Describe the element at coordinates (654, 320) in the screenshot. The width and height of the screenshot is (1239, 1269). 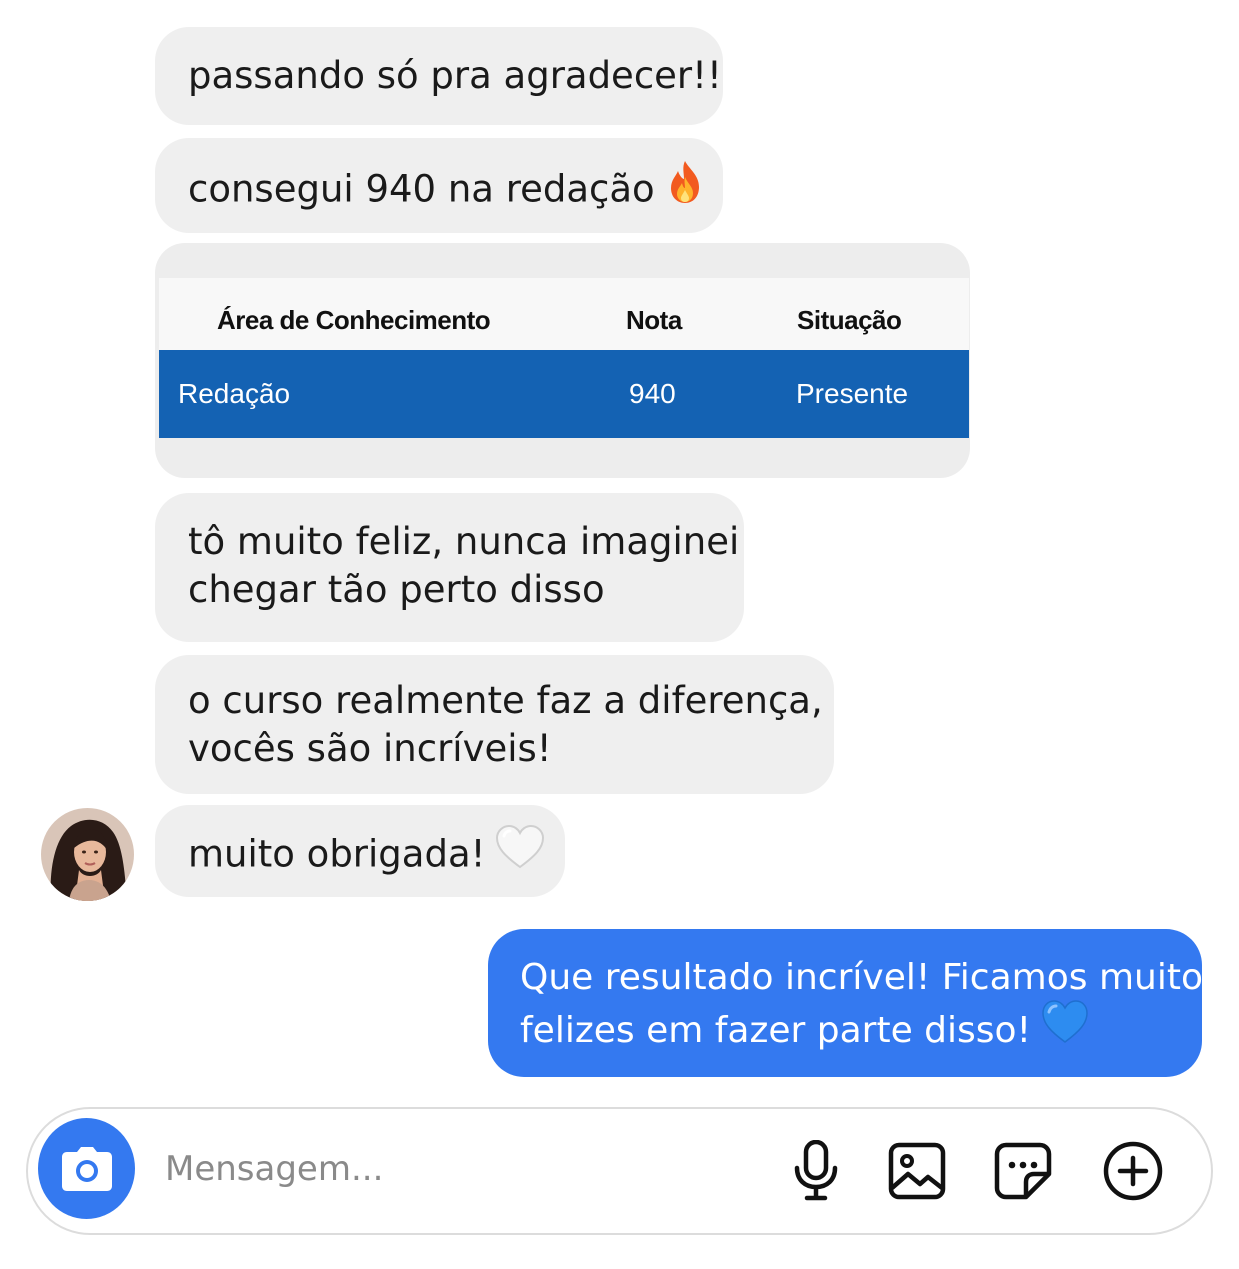
I see `column-header-grade: Nota` at that location.